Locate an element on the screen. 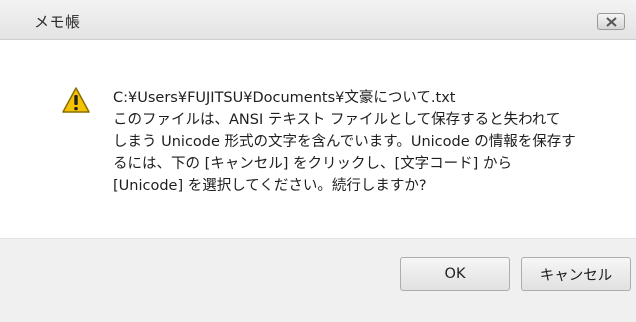 Image resolution: width=636 pixels, height=322 pixels. close-button is located at coordinates (611, 21).